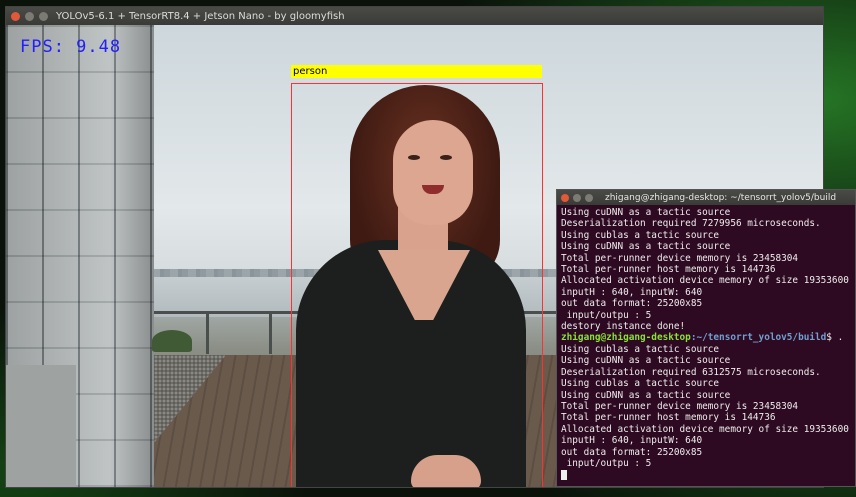  I want to click on fps-counter: FPS: 9.48, so click(71, 47).